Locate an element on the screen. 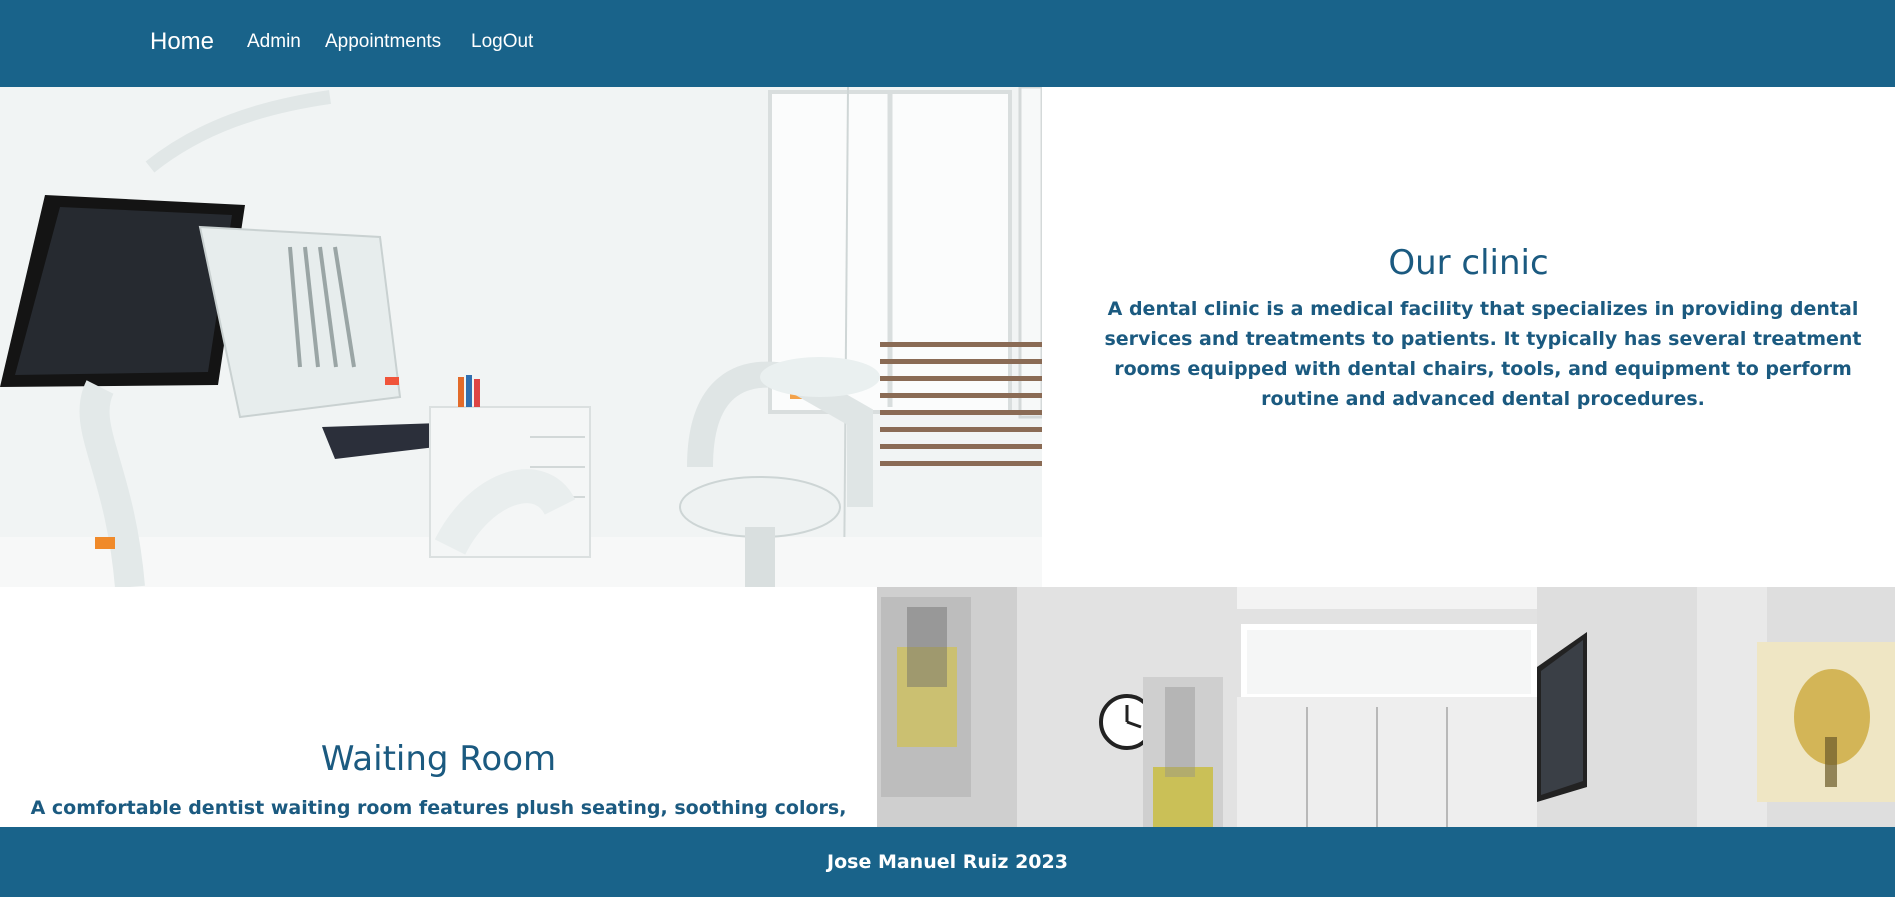 The height and width of the screenshot is (897, 1895). waiting-room-photo is located at coordinates (1386, 707).